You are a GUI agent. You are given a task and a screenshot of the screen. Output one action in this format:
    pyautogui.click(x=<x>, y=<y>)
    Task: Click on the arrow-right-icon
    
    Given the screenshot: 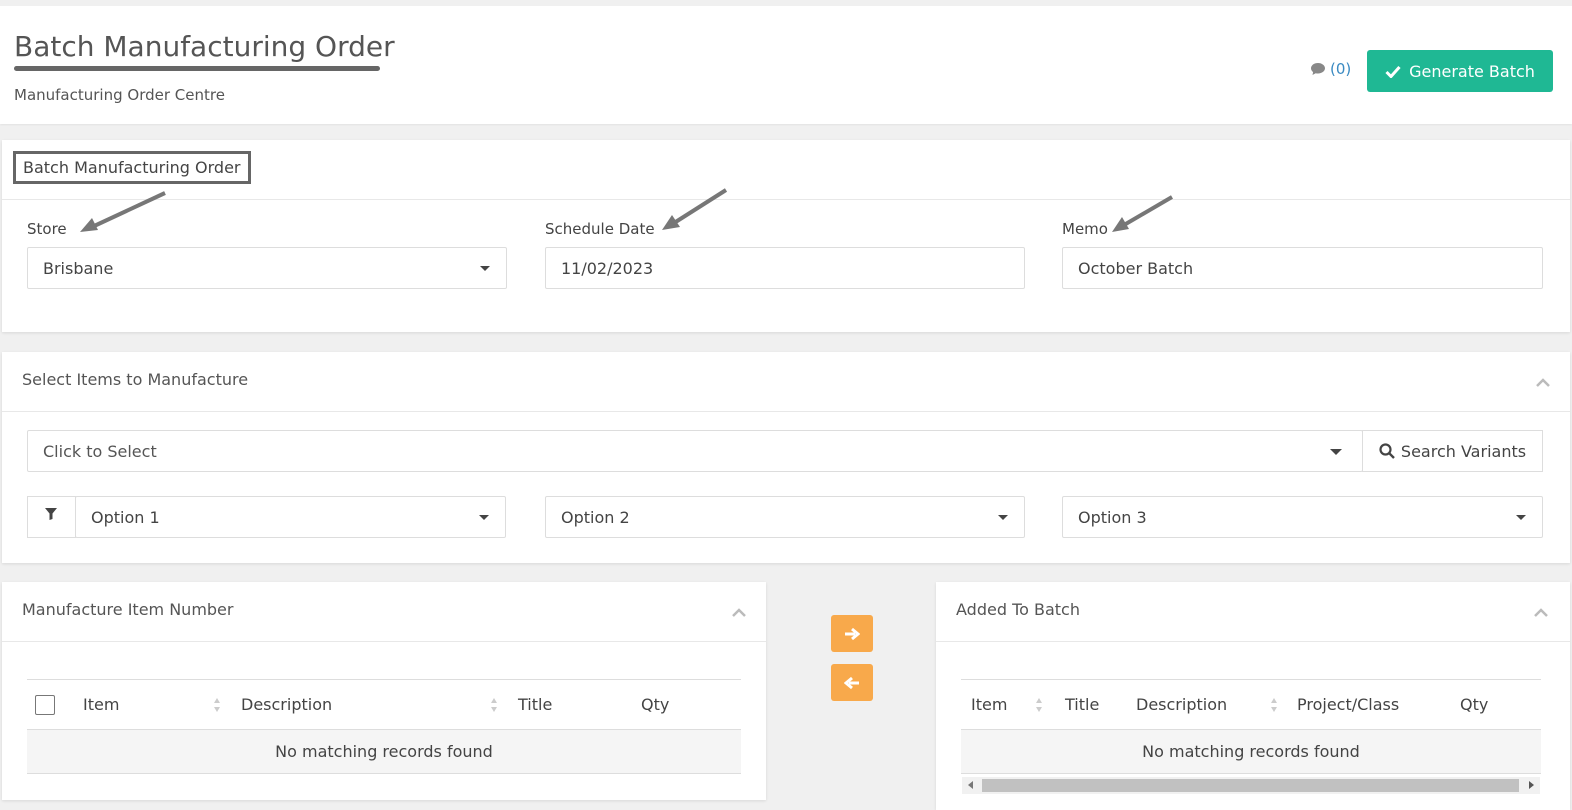 What is the action you would take?
    pyautogui.click(x=852, y=633)
    